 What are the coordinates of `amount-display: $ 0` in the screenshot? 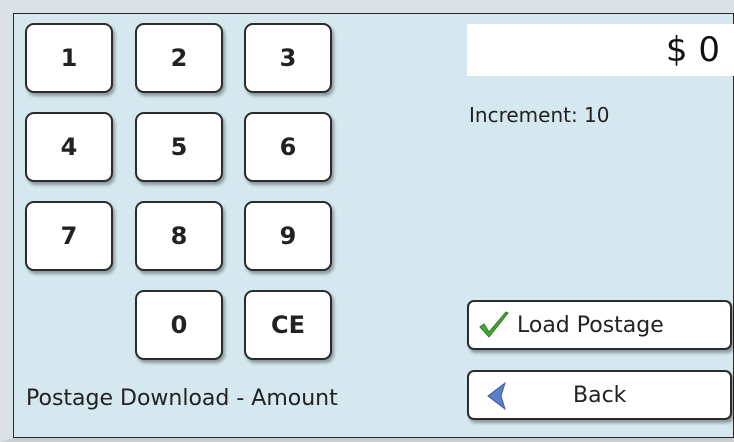 It's located at (600, 50).